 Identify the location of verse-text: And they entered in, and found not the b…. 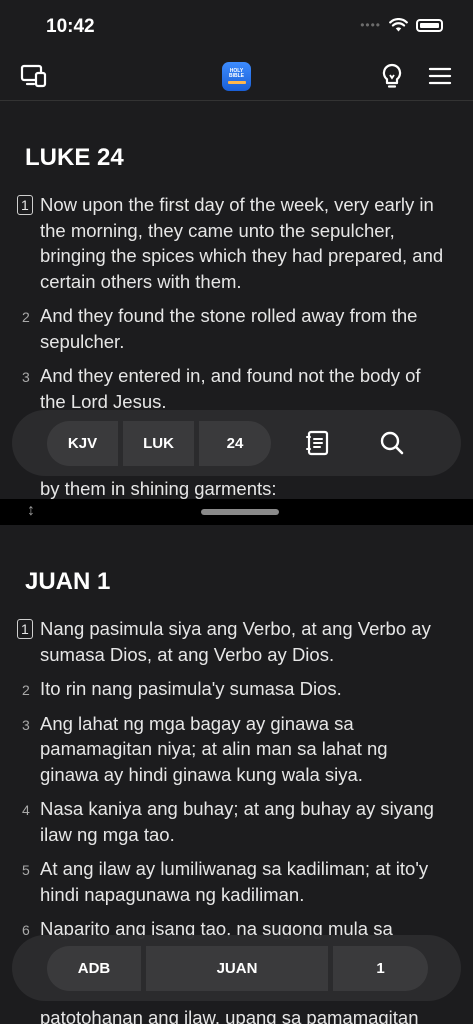
(230, 388).